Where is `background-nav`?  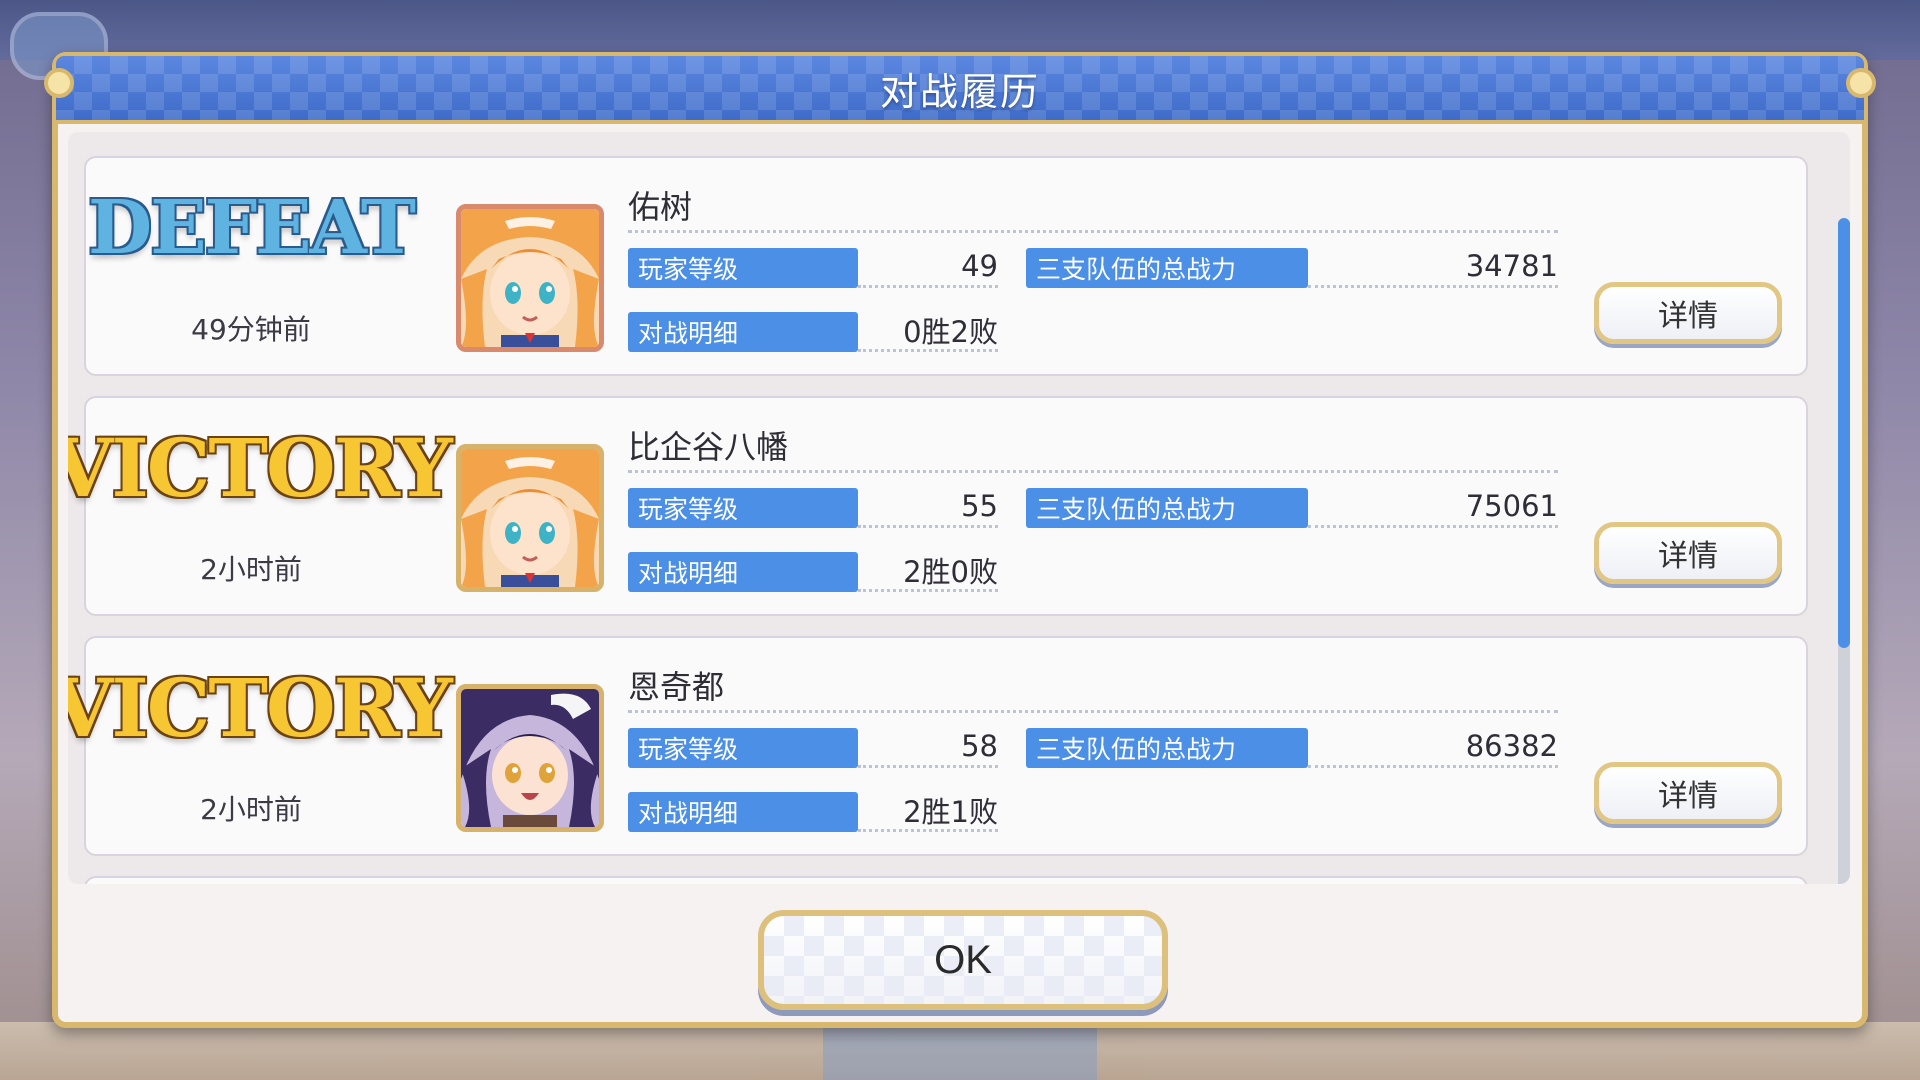 background-nav is located at coordinates (960, 1051).